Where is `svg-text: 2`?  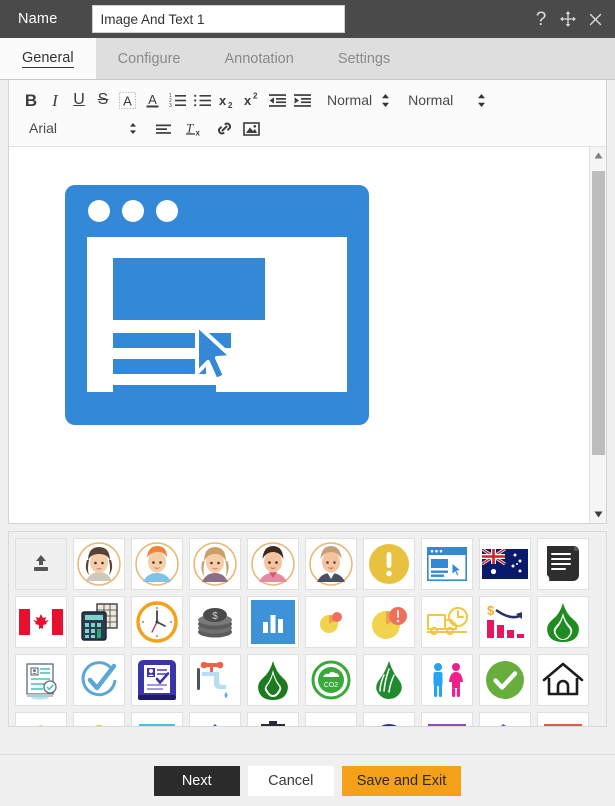 svg-text: 2 is located at coordinates (230, 105).